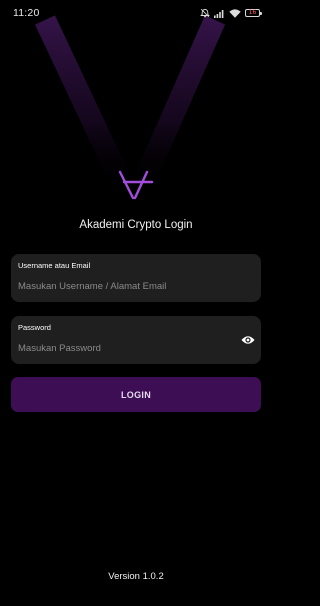 The height and width of the screenshot is (606, 320). What do you see at coordinates (205, 13) in the screenshot?
I see `alarm-off-icon` at bounding box center [205, 13].